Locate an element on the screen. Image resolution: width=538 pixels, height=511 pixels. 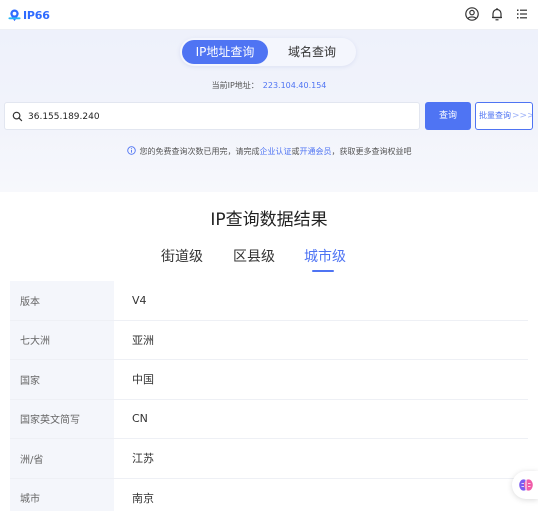
search-icon is located at coordinates (17, 116).